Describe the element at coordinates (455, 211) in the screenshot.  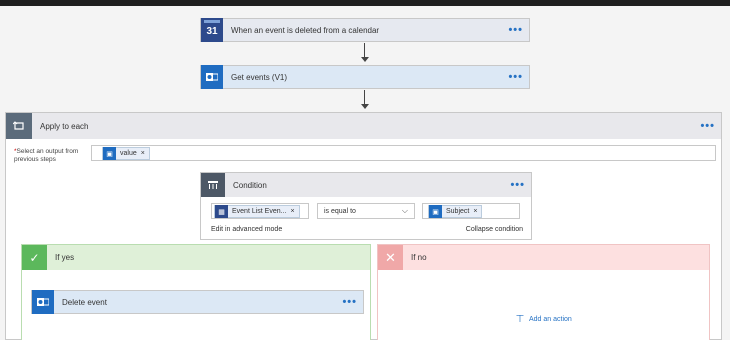
I see `subject-token: ▣ Subject ×` at that location.